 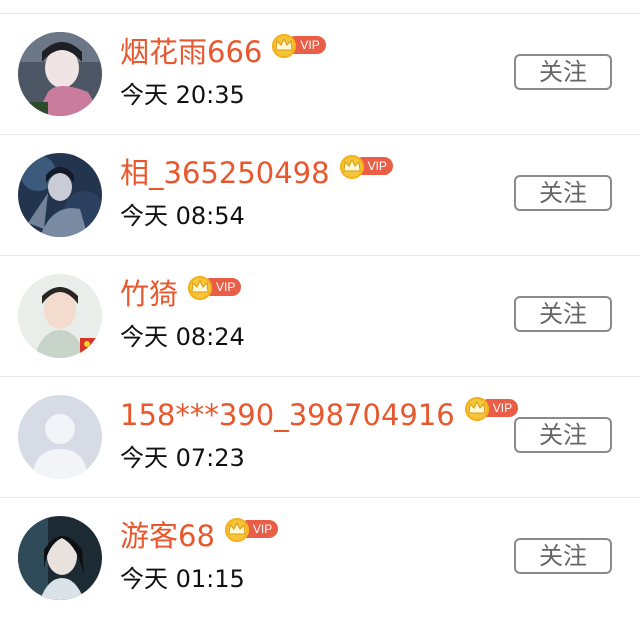 What do you see at coordinates (182, 294) in the screenshot?
I see `username: 竹猗 VIP` at bounding box center [182, 294].